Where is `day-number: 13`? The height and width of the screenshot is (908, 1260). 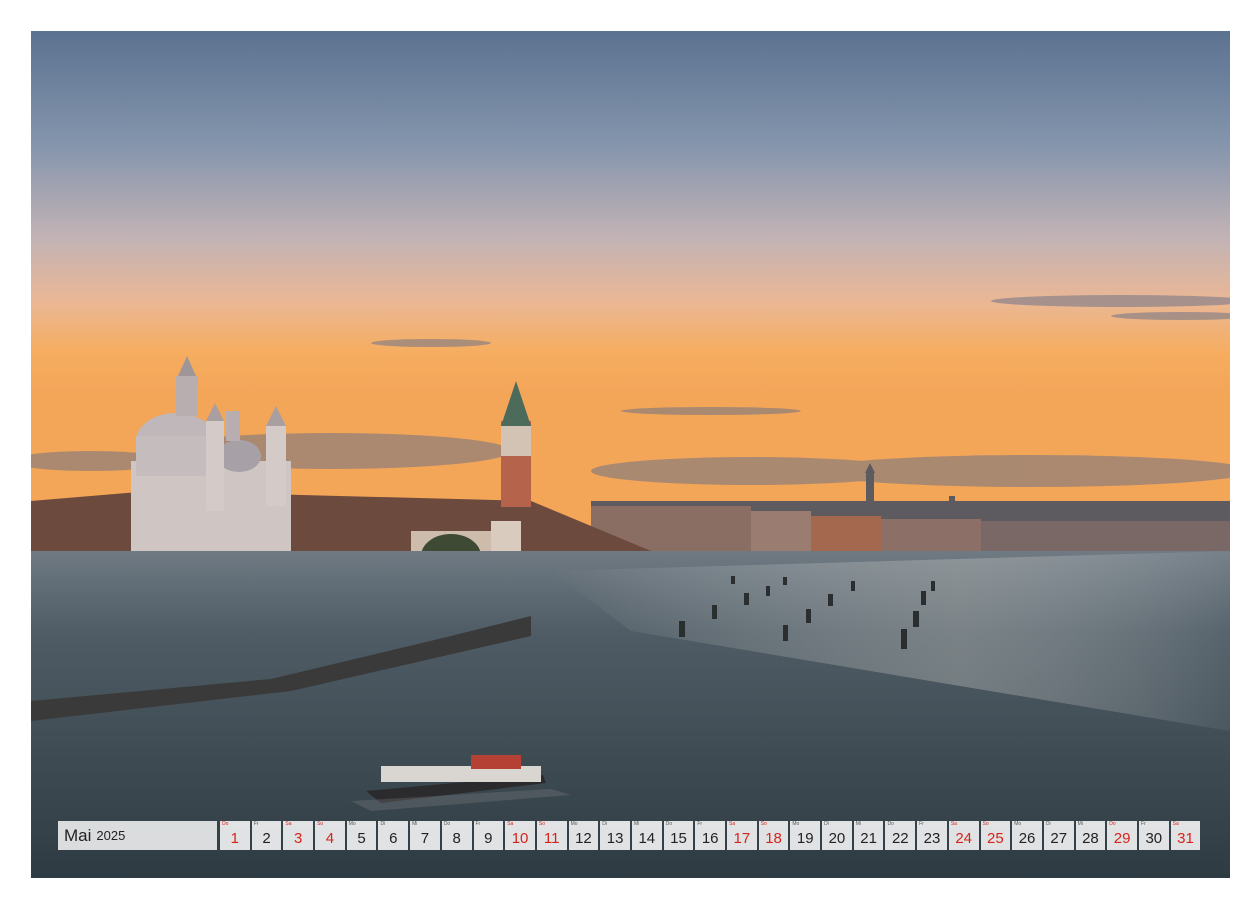 day-number: 13 is located at coordinates (615, 838).